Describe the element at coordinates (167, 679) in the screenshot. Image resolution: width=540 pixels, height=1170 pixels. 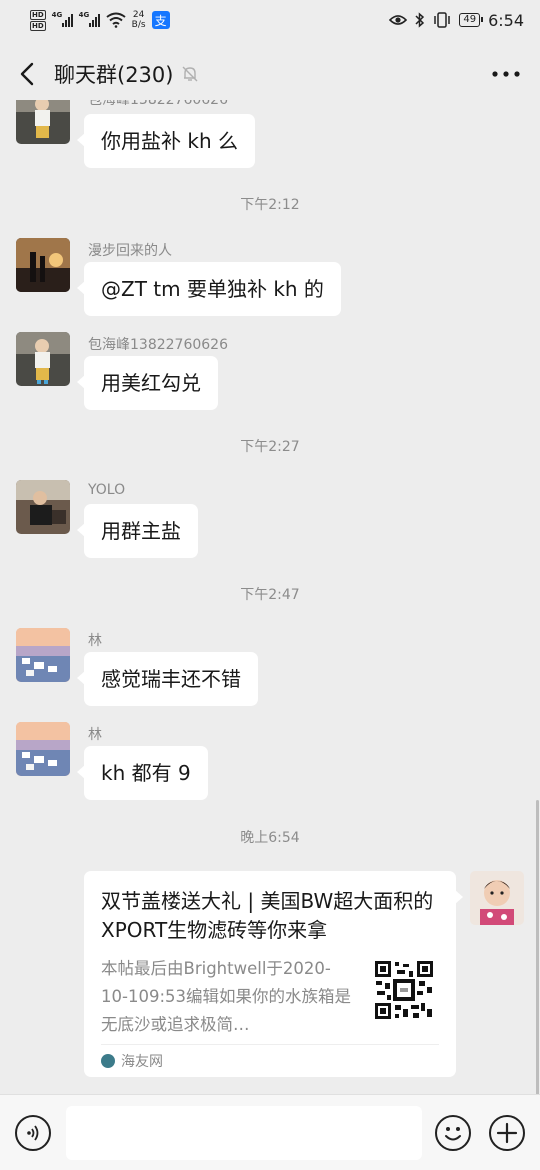
I see `message-bubble: 感觉瑞丰还不错` at that location.